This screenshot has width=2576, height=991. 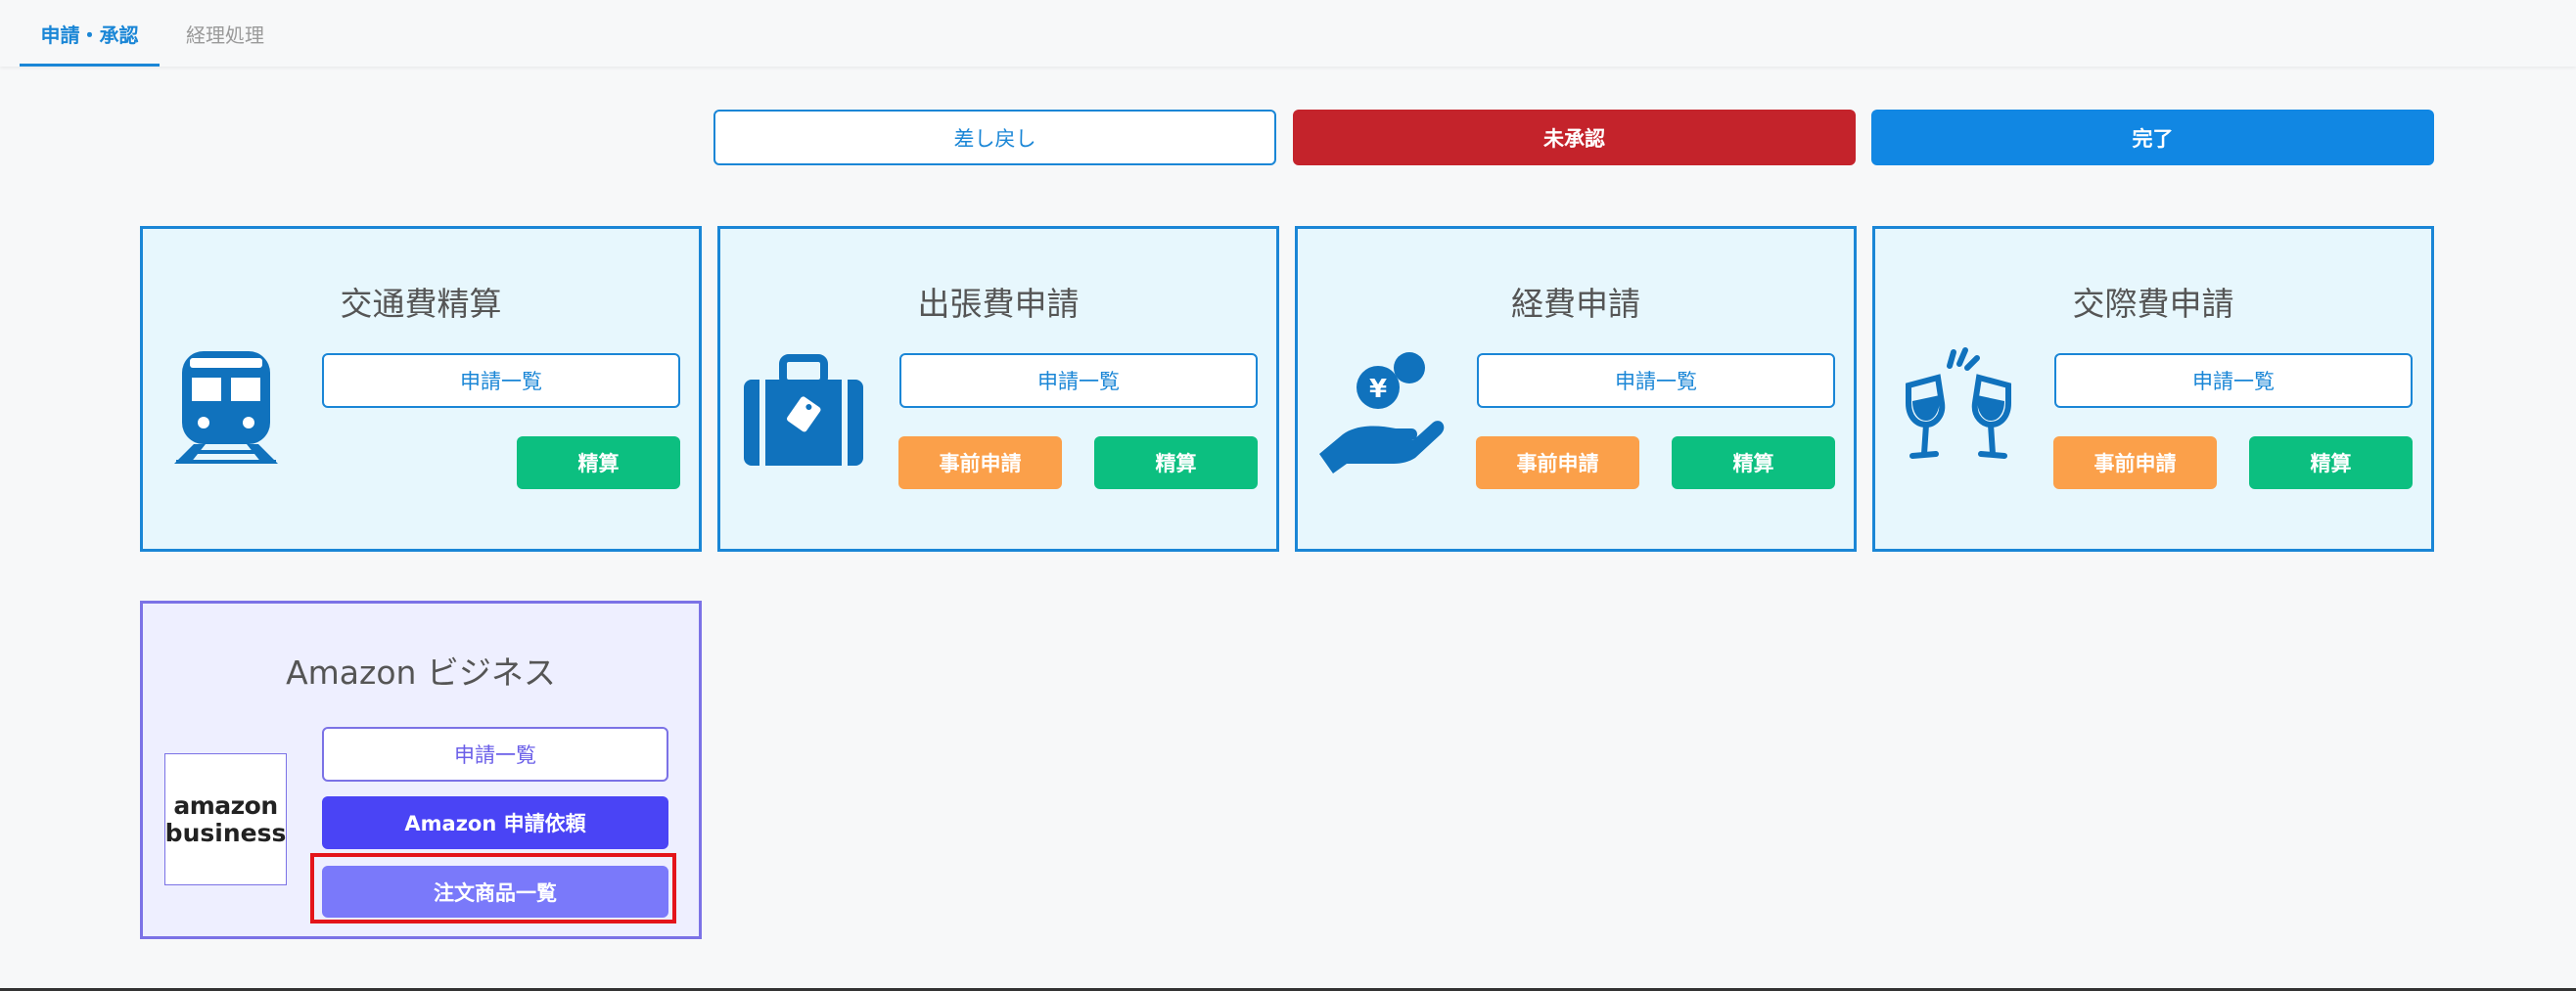 What do you see at coordinates (225, 805) in the screenshot?
I see `logo-line1: amazon` at bounding box center [225, 805].